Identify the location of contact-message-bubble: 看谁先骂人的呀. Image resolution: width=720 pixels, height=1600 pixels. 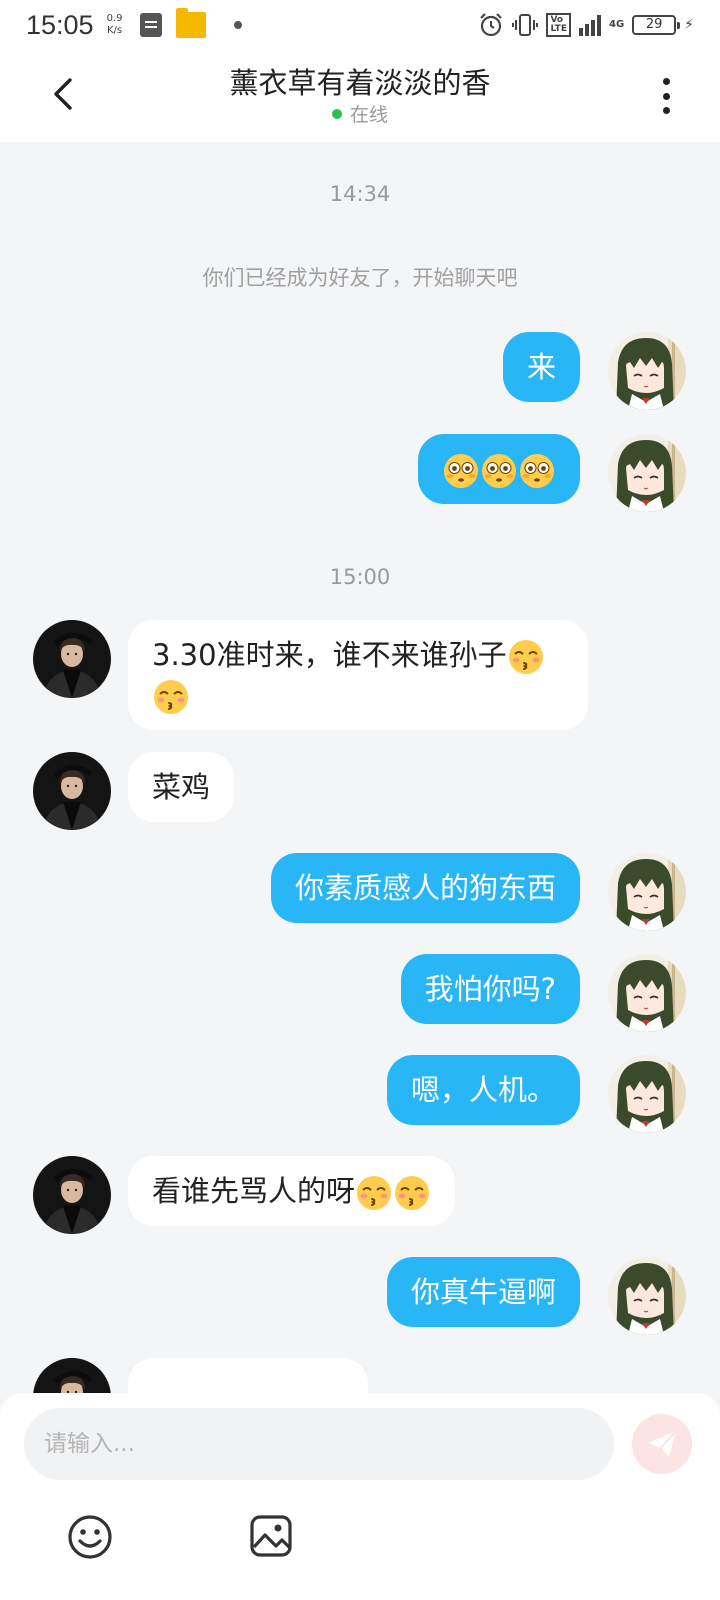
(292, 1191).